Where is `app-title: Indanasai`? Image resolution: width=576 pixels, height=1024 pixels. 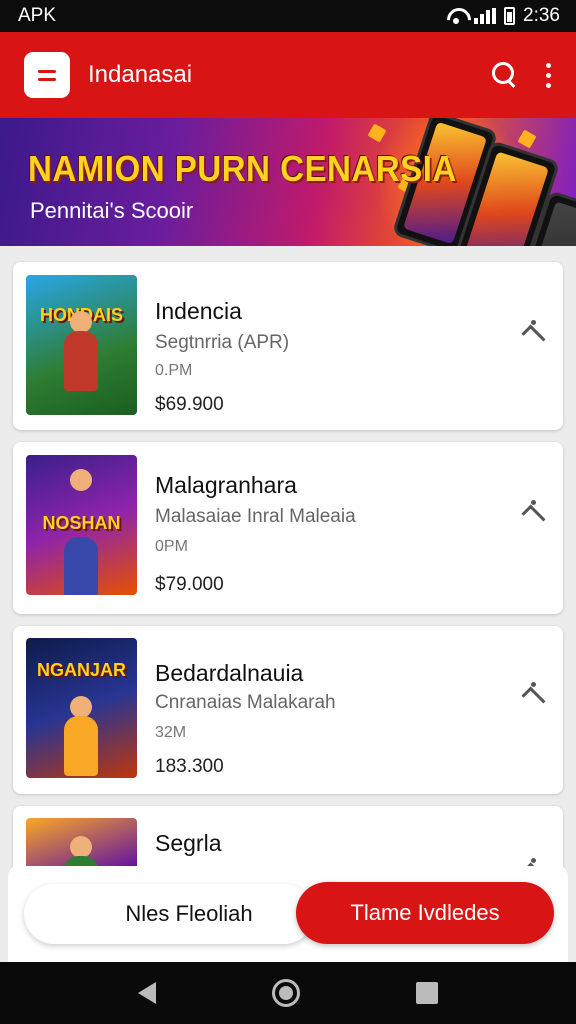 app-title: Indanasai is located at coordinates (140, 74).